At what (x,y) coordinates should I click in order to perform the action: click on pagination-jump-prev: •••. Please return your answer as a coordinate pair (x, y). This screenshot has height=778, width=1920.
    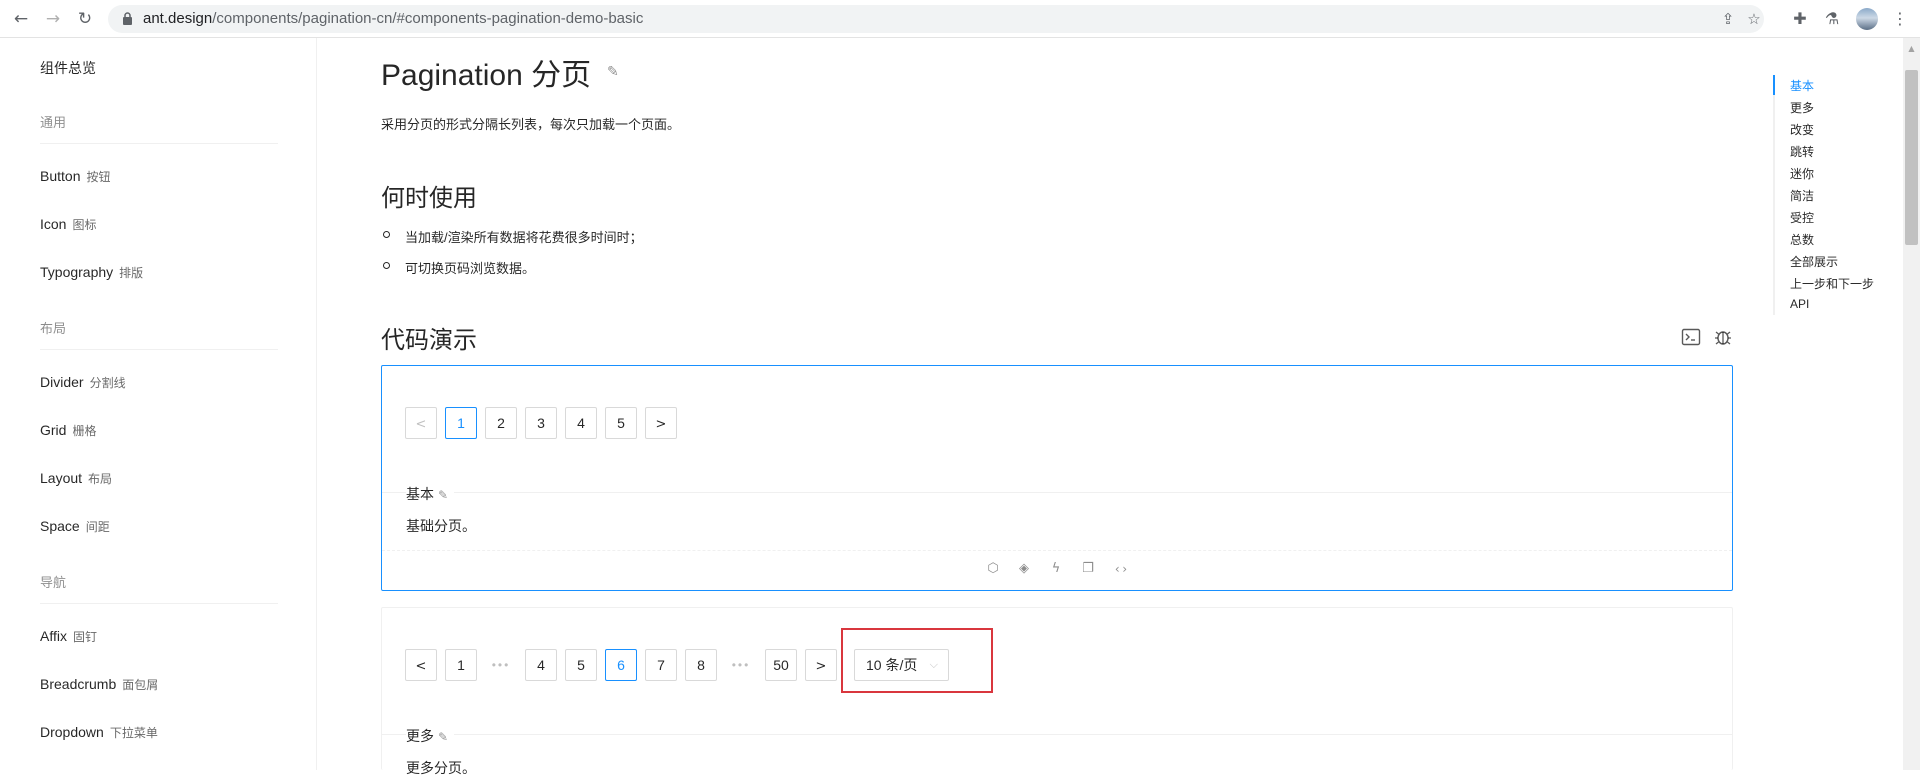
    Looking at the image, I should click on (501, 665).